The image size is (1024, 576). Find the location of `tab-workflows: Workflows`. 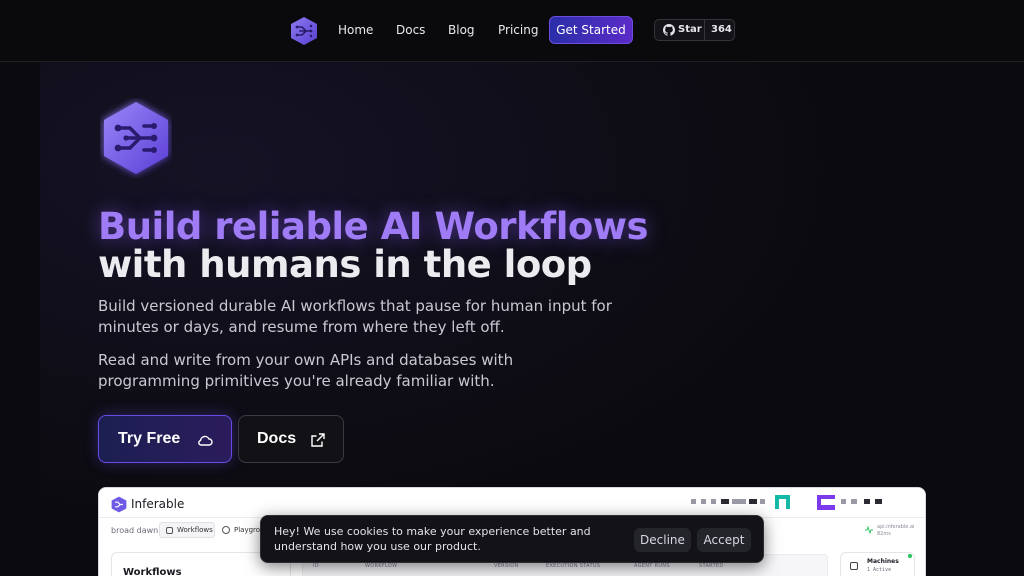

tab-workflows: Workflows is located at coordinates (187, 530).